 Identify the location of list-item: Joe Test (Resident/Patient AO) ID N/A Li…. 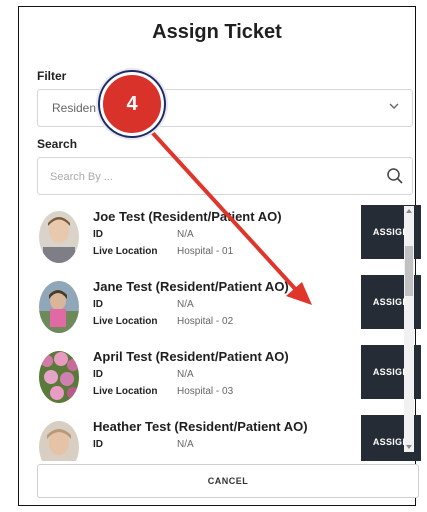
(226, 239).